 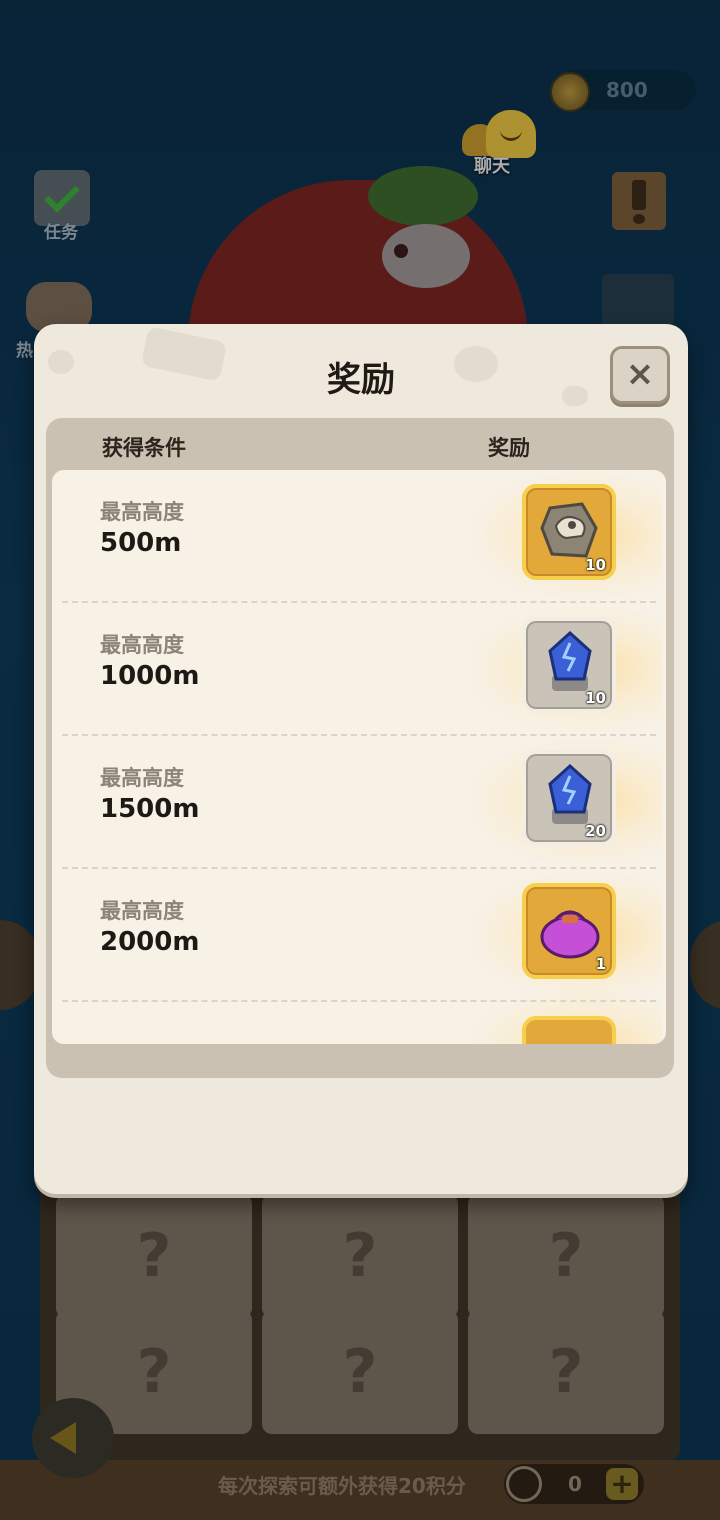 What do you see at coordinates (150, 809) in the screenshot?
I see `condition-value: 1500m` at bounding box center [150, 809].